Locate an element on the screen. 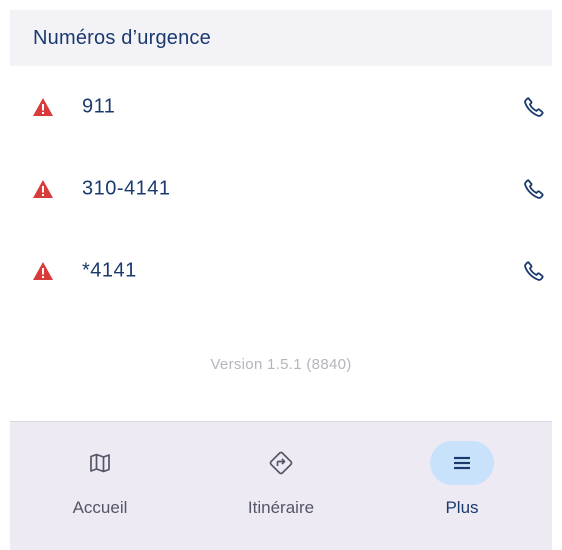  nav-label: Accueil is located at coordinates (100, 507).